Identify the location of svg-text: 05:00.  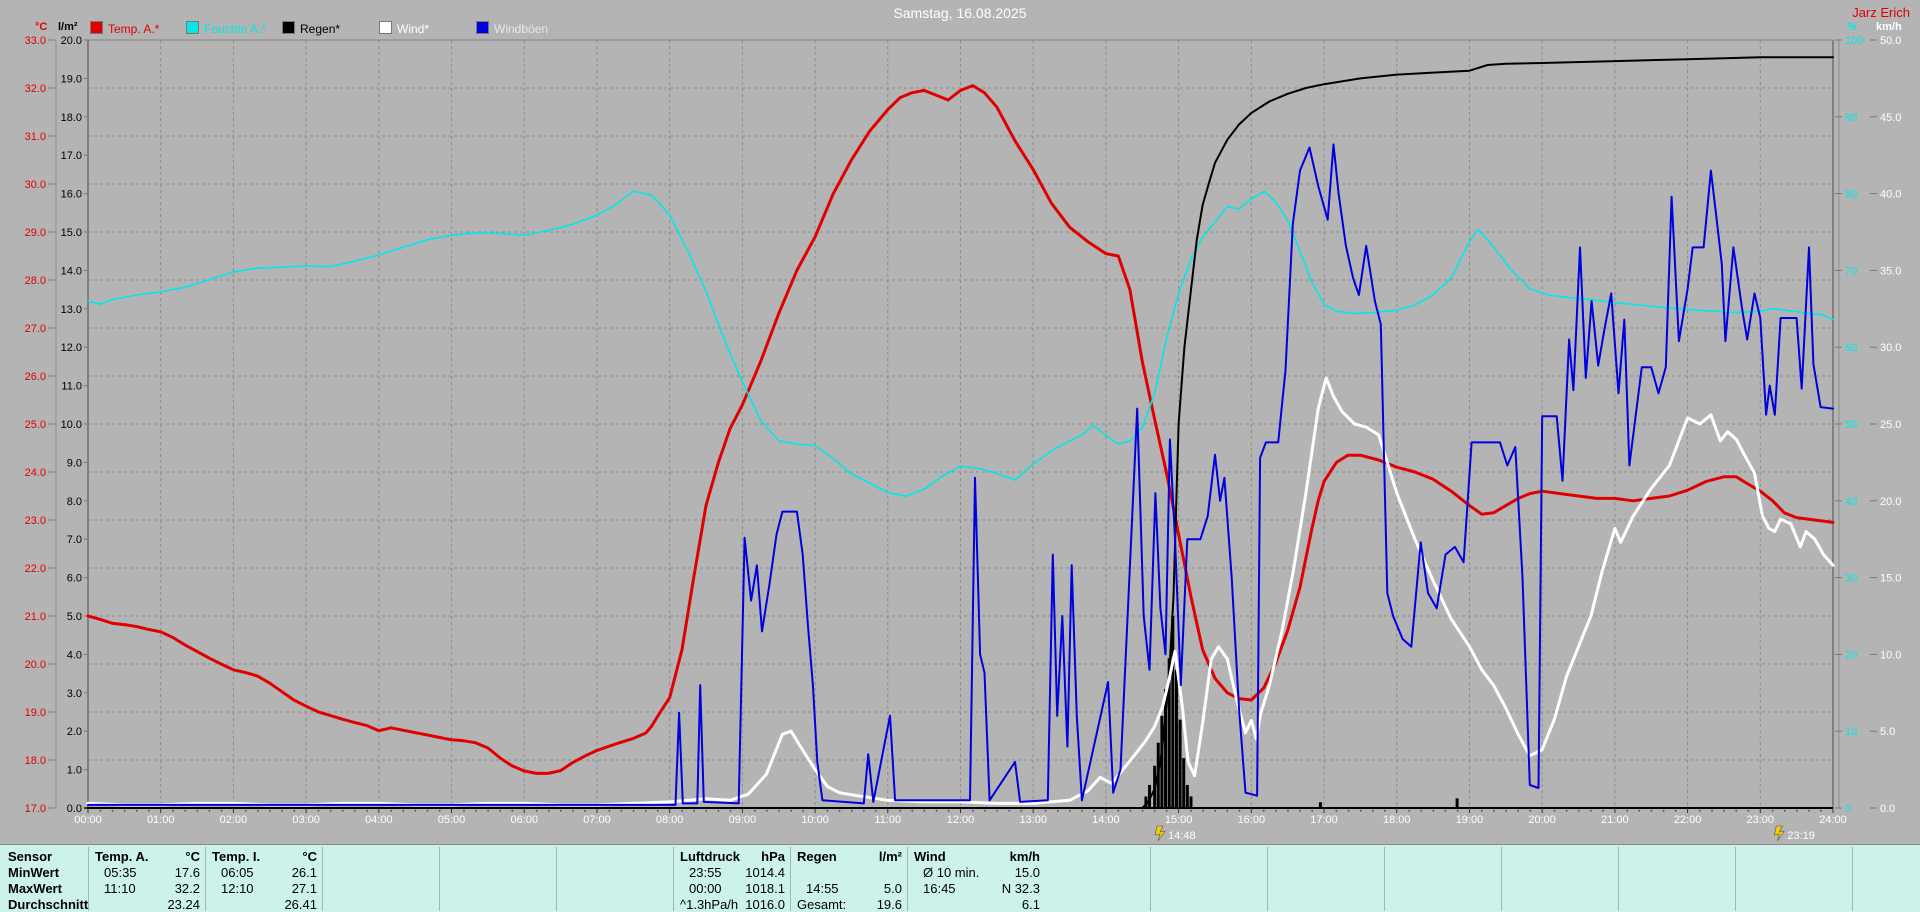
(452, 820).